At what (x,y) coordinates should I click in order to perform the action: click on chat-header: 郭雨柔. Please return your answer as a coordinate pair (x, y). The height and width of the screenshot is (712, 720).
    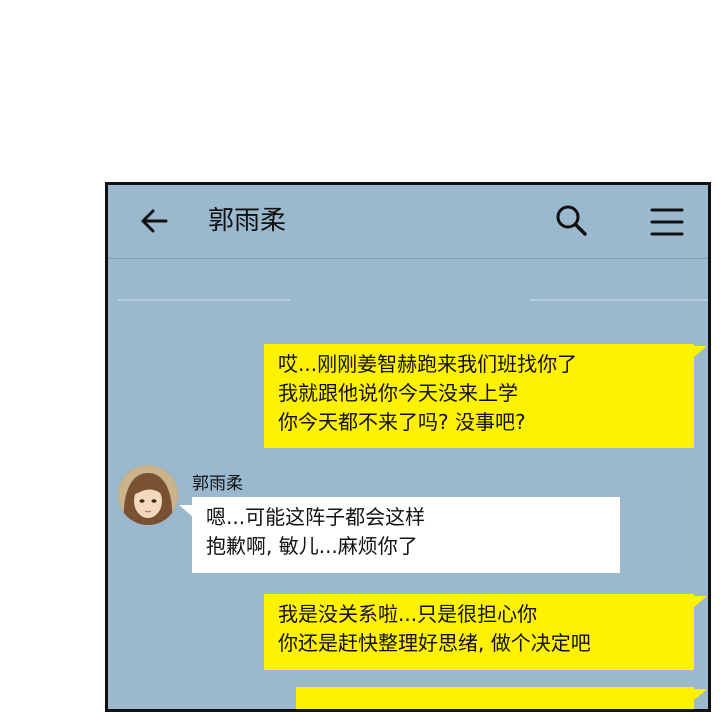
    Looking at the image, I should click on (408, 222).